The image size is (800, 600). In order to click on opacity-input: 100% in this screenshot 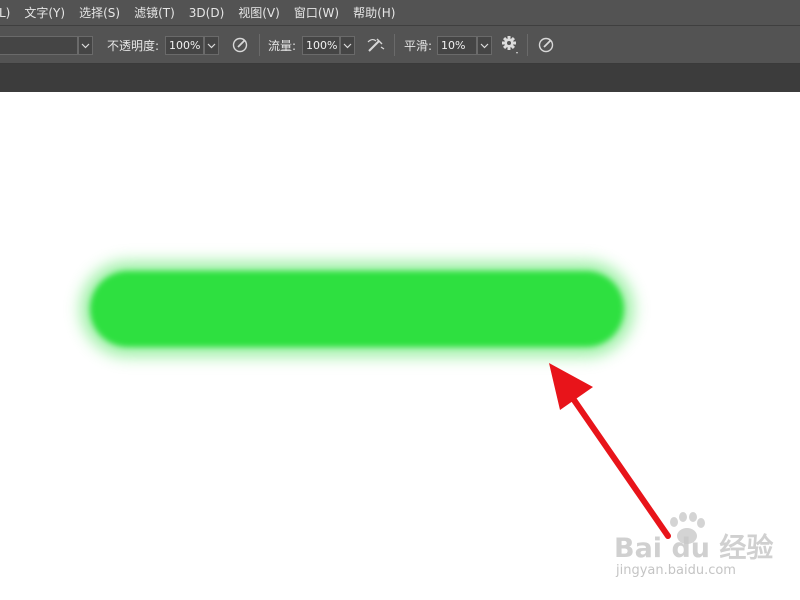, I will do `click(184, 45)`.